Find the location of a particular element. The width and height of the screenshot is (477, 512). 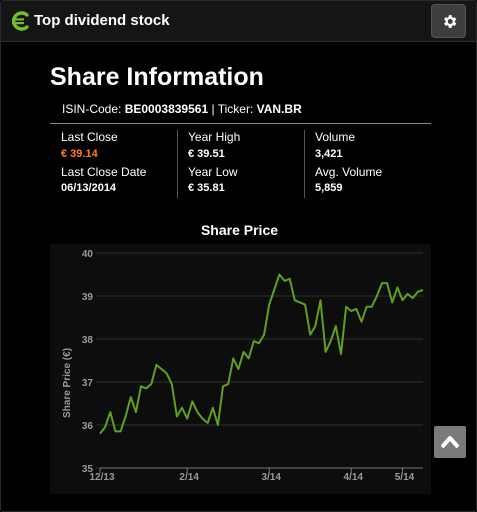

y-tick-label: 36 is located at coordinates (88, 426).